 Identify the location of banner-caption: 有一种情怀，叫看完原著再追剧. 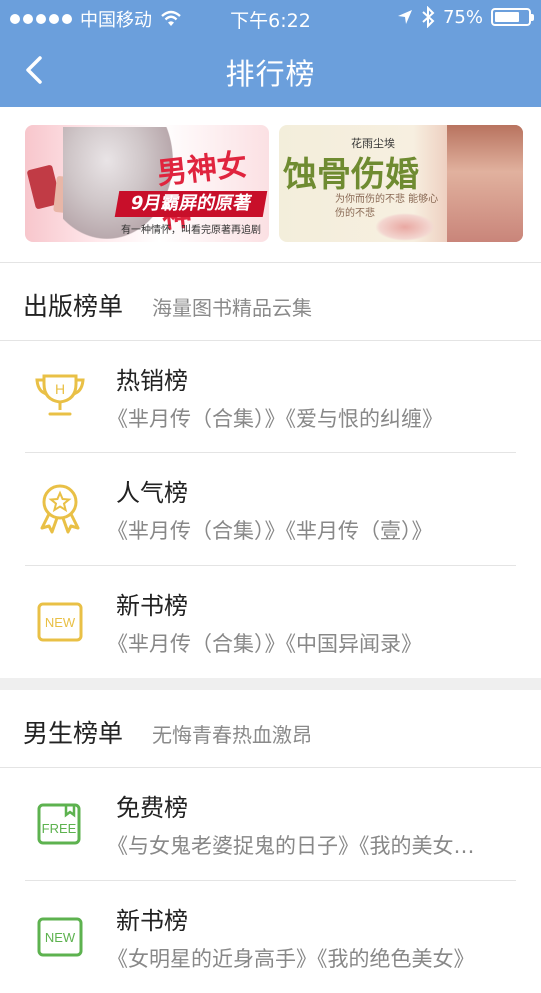
(191, 230).